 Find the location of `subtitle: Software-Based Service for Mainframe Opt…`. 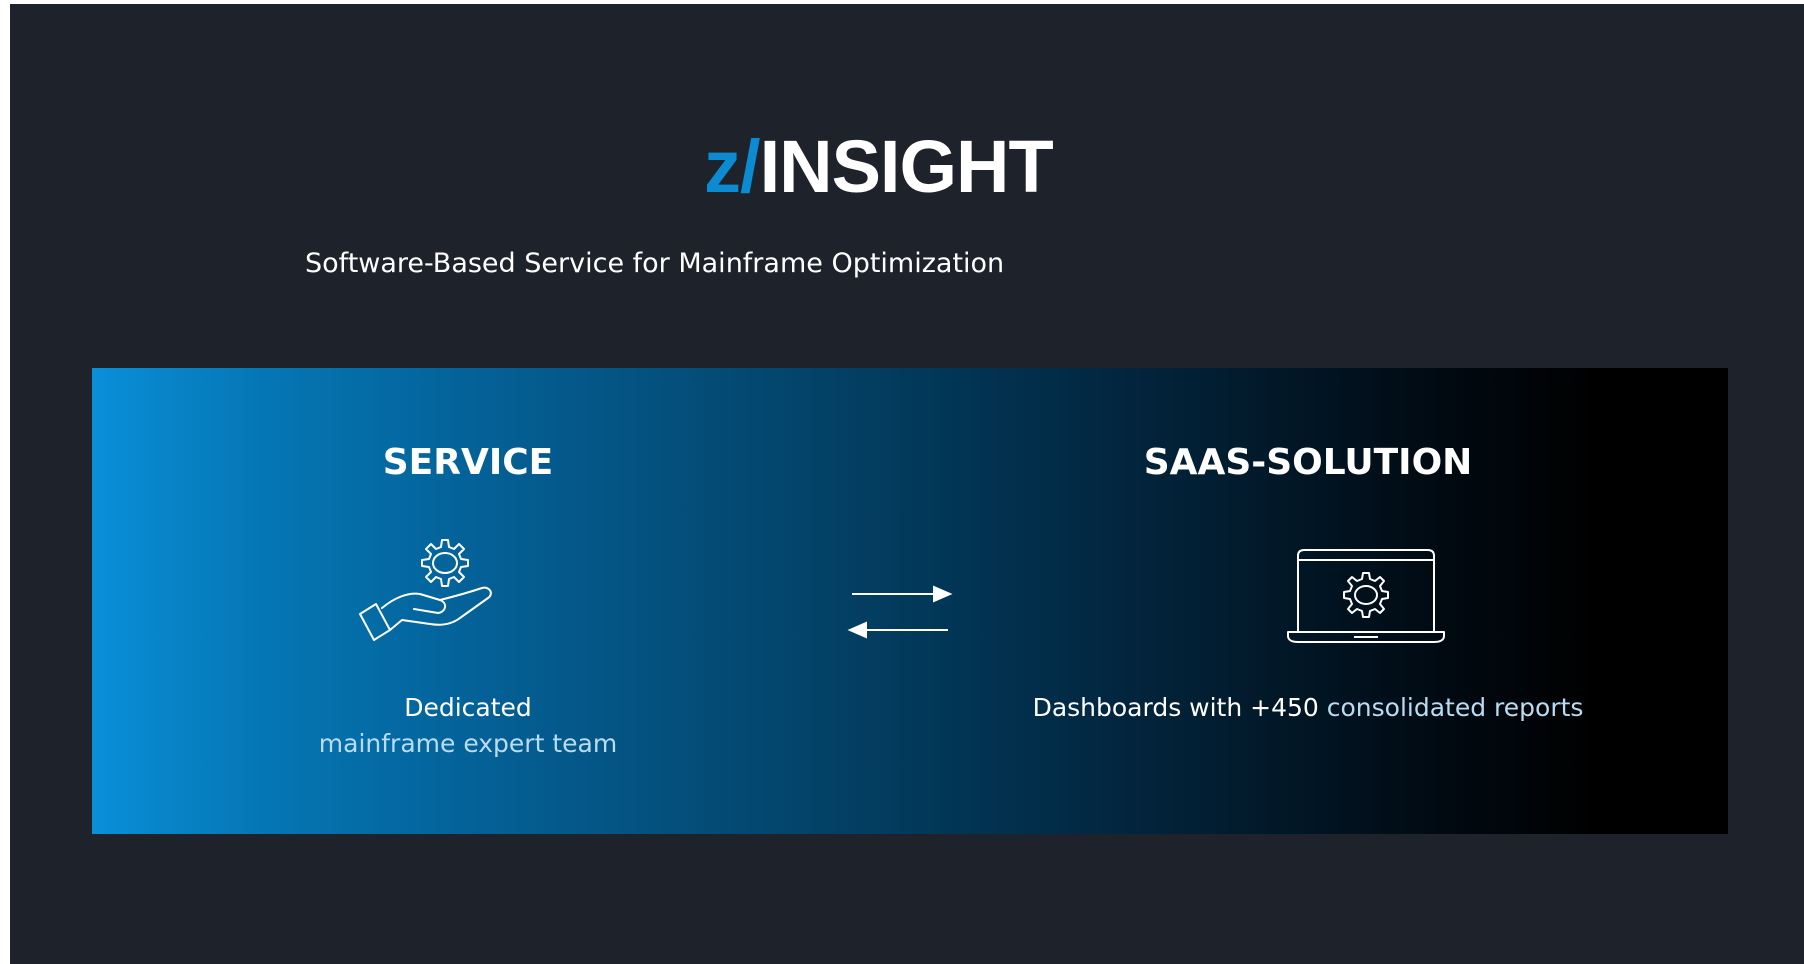

subtitle: Software-Based Service for Mainframe Opt… is located at coordinates (655, 263).